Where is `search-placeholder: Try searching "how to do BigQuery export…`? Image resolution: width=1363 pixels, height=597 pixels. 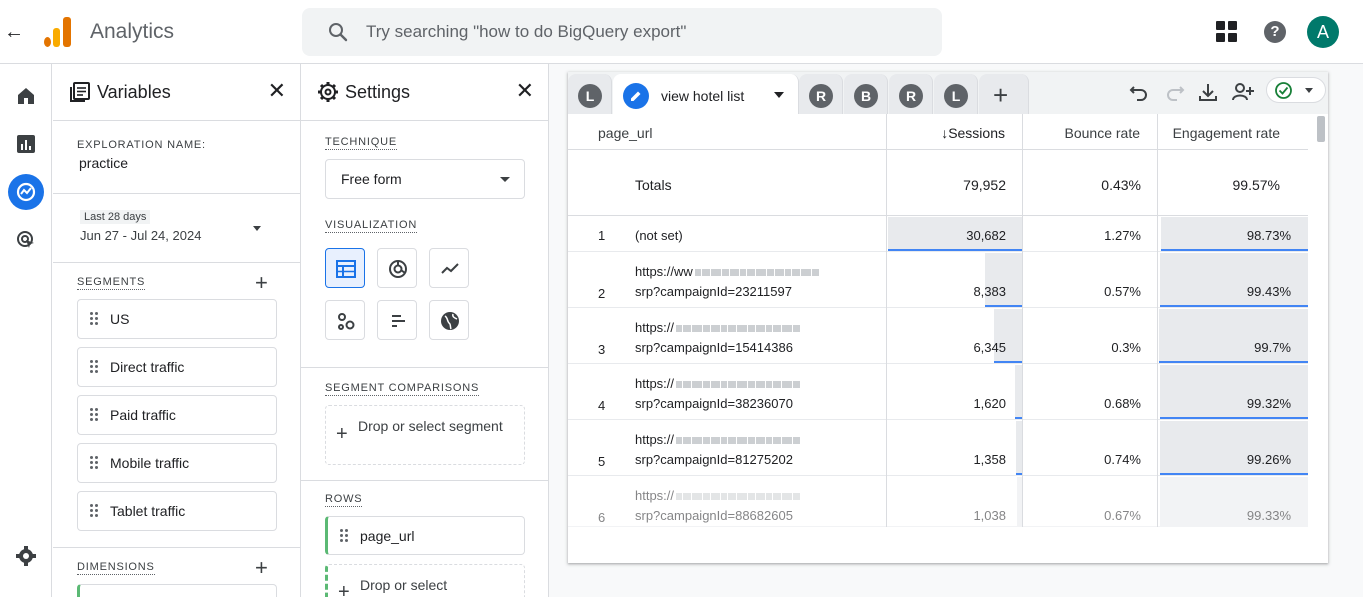 search-placeholder: Try searching "how to do BigQuery export… is located at coordinates (526, 31).